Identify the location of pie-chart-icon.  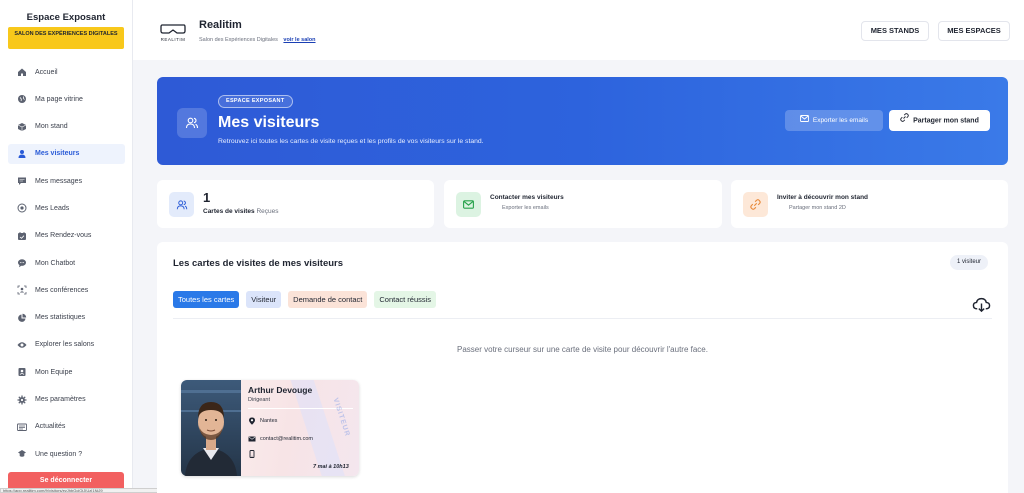
(22, 318).